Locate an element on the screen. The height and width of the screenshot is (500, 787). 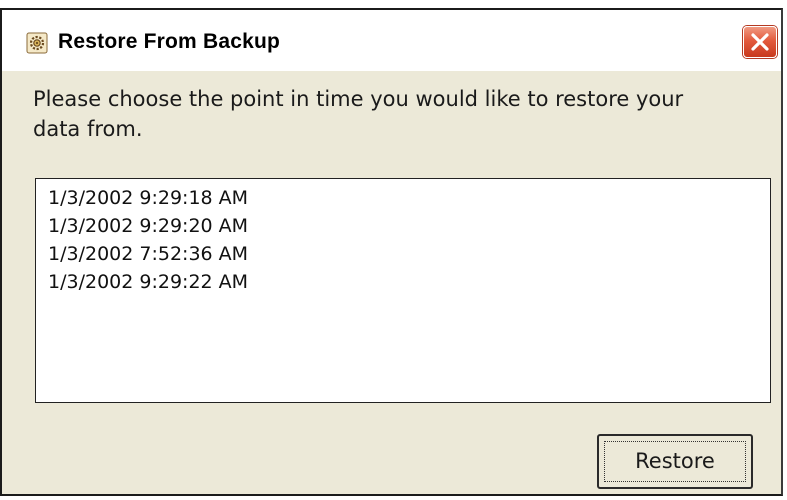
close-icon is located at coordinates (760, 42).